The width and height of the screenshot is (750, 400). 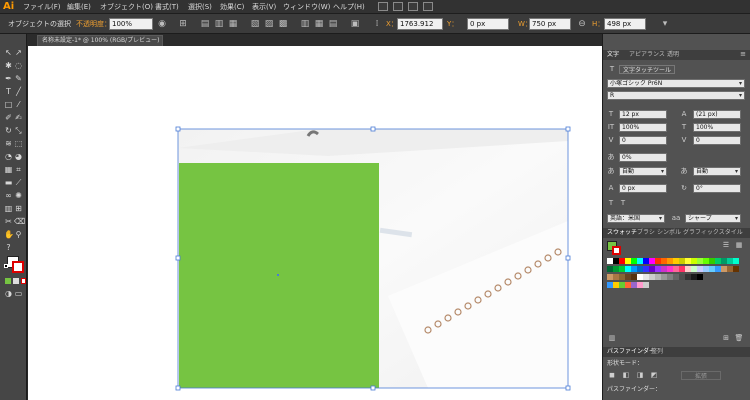 What do you see at coordinates (8, 65) in the screenshot?
I see `magic-wand-icon: ✱` at bounding box center [8, 65].